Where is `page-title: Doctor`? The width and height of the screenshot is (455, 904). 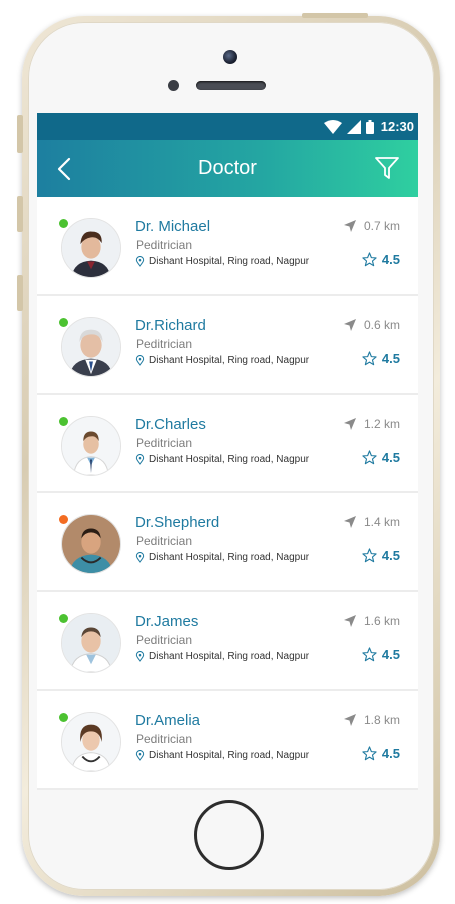 page-title: Doctor is located at coordinates (227, 168).